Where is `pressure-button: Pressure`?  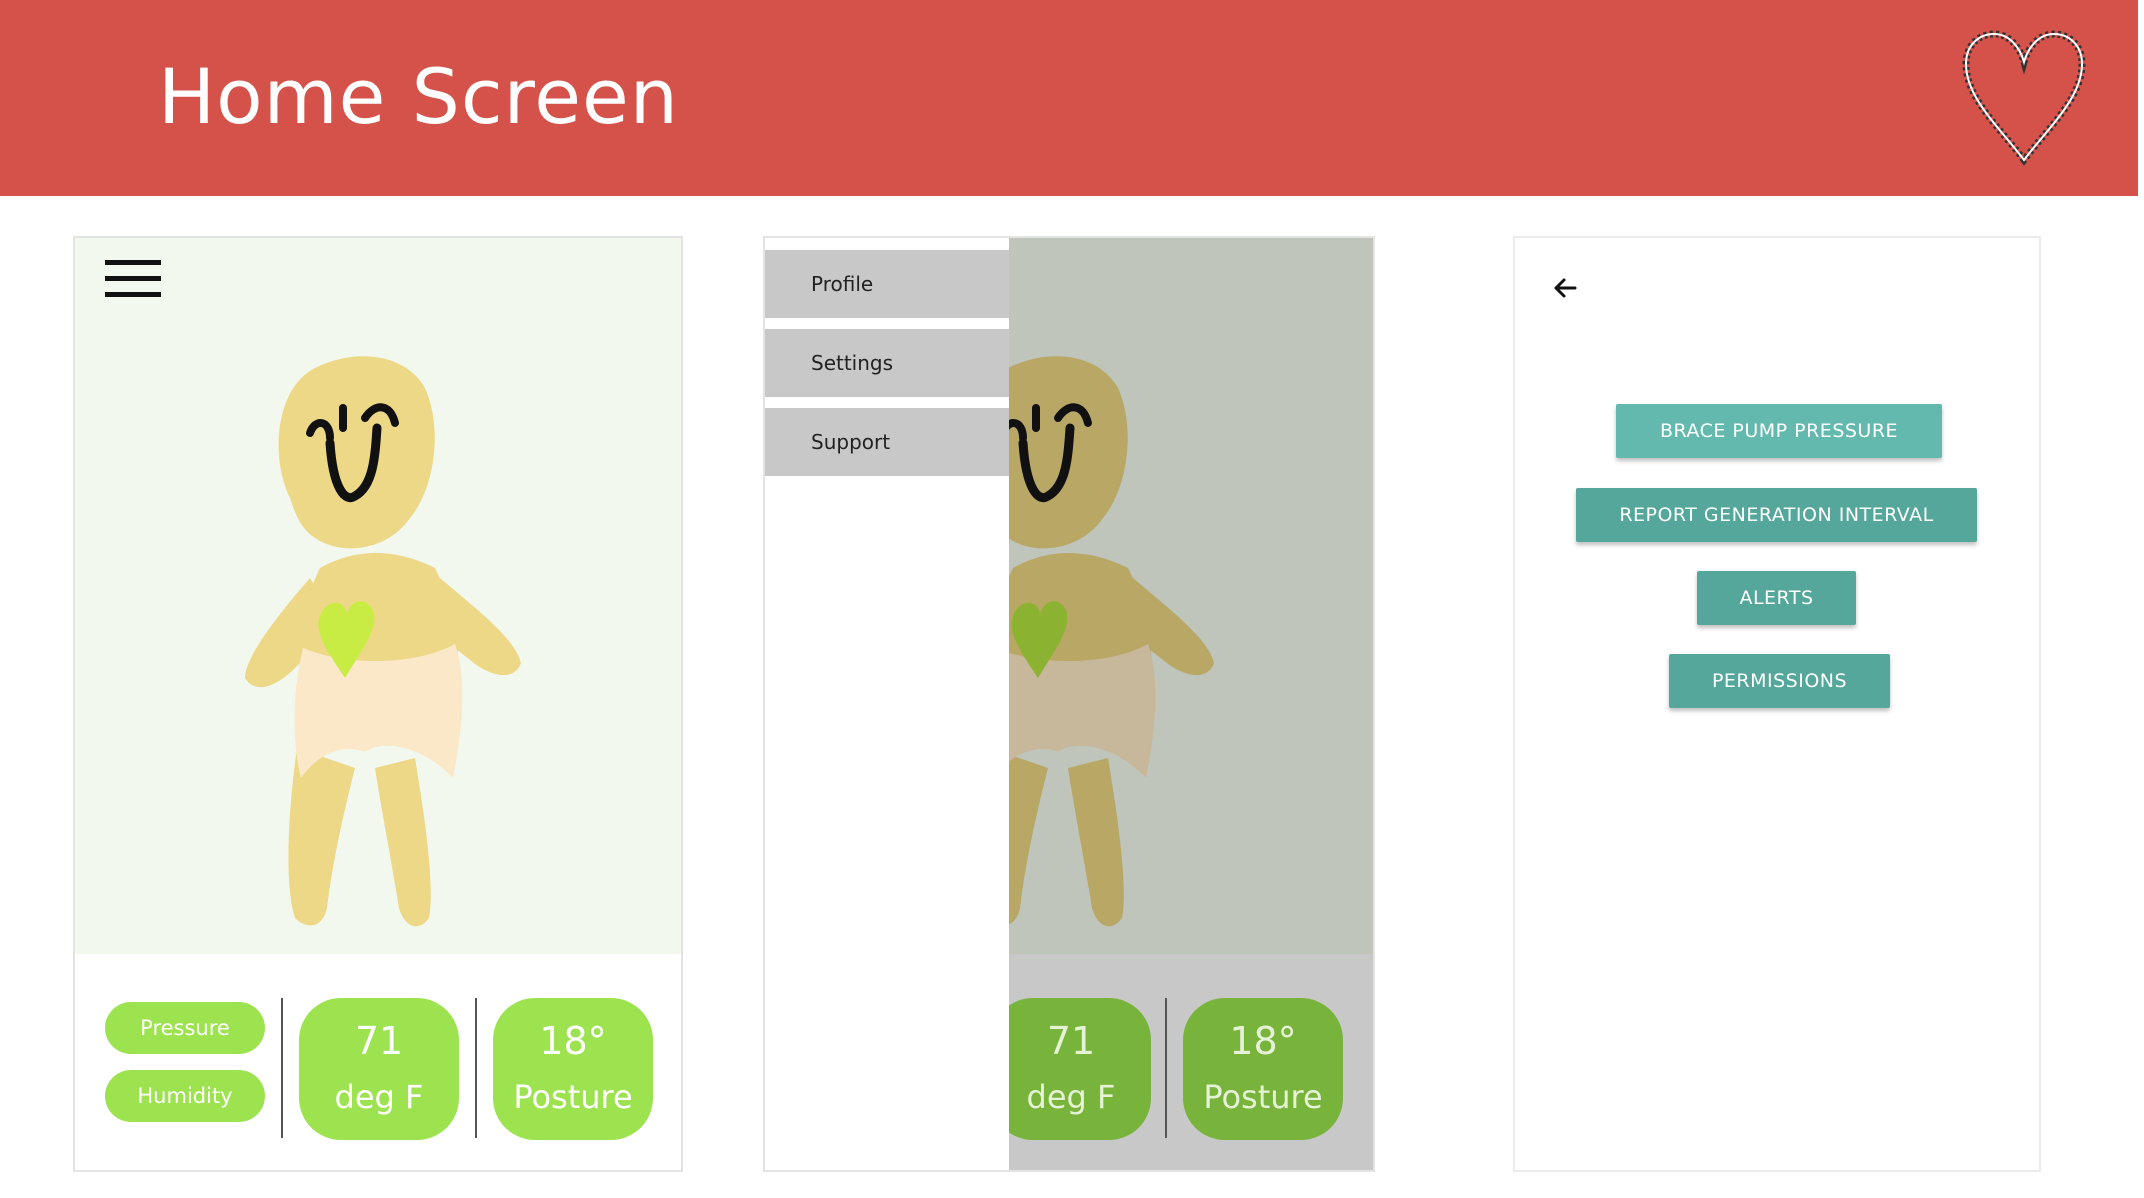 pressure-button: Pressure is located at coordinates (185, 1028).